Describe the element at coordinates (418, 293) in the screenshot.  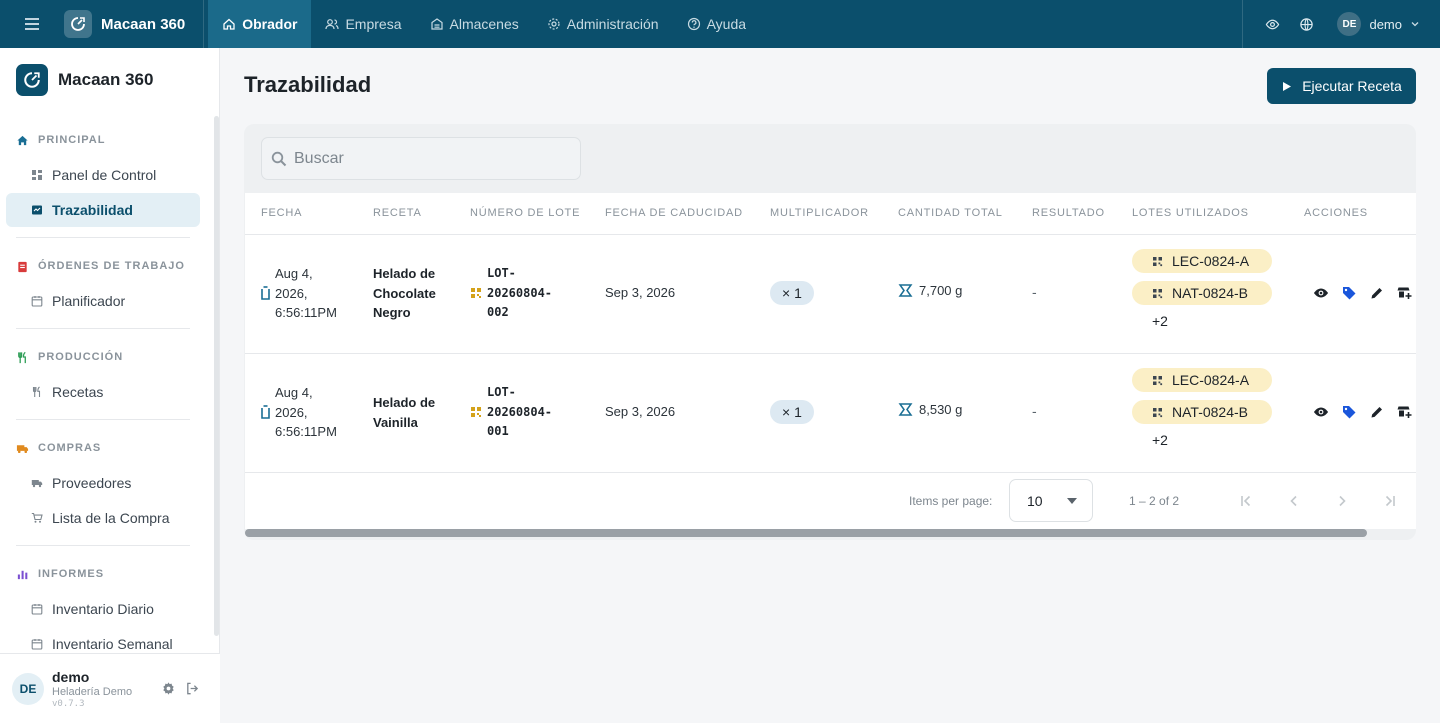
I see `recipe-cell: Helado de Chocolate Negro` at that location.